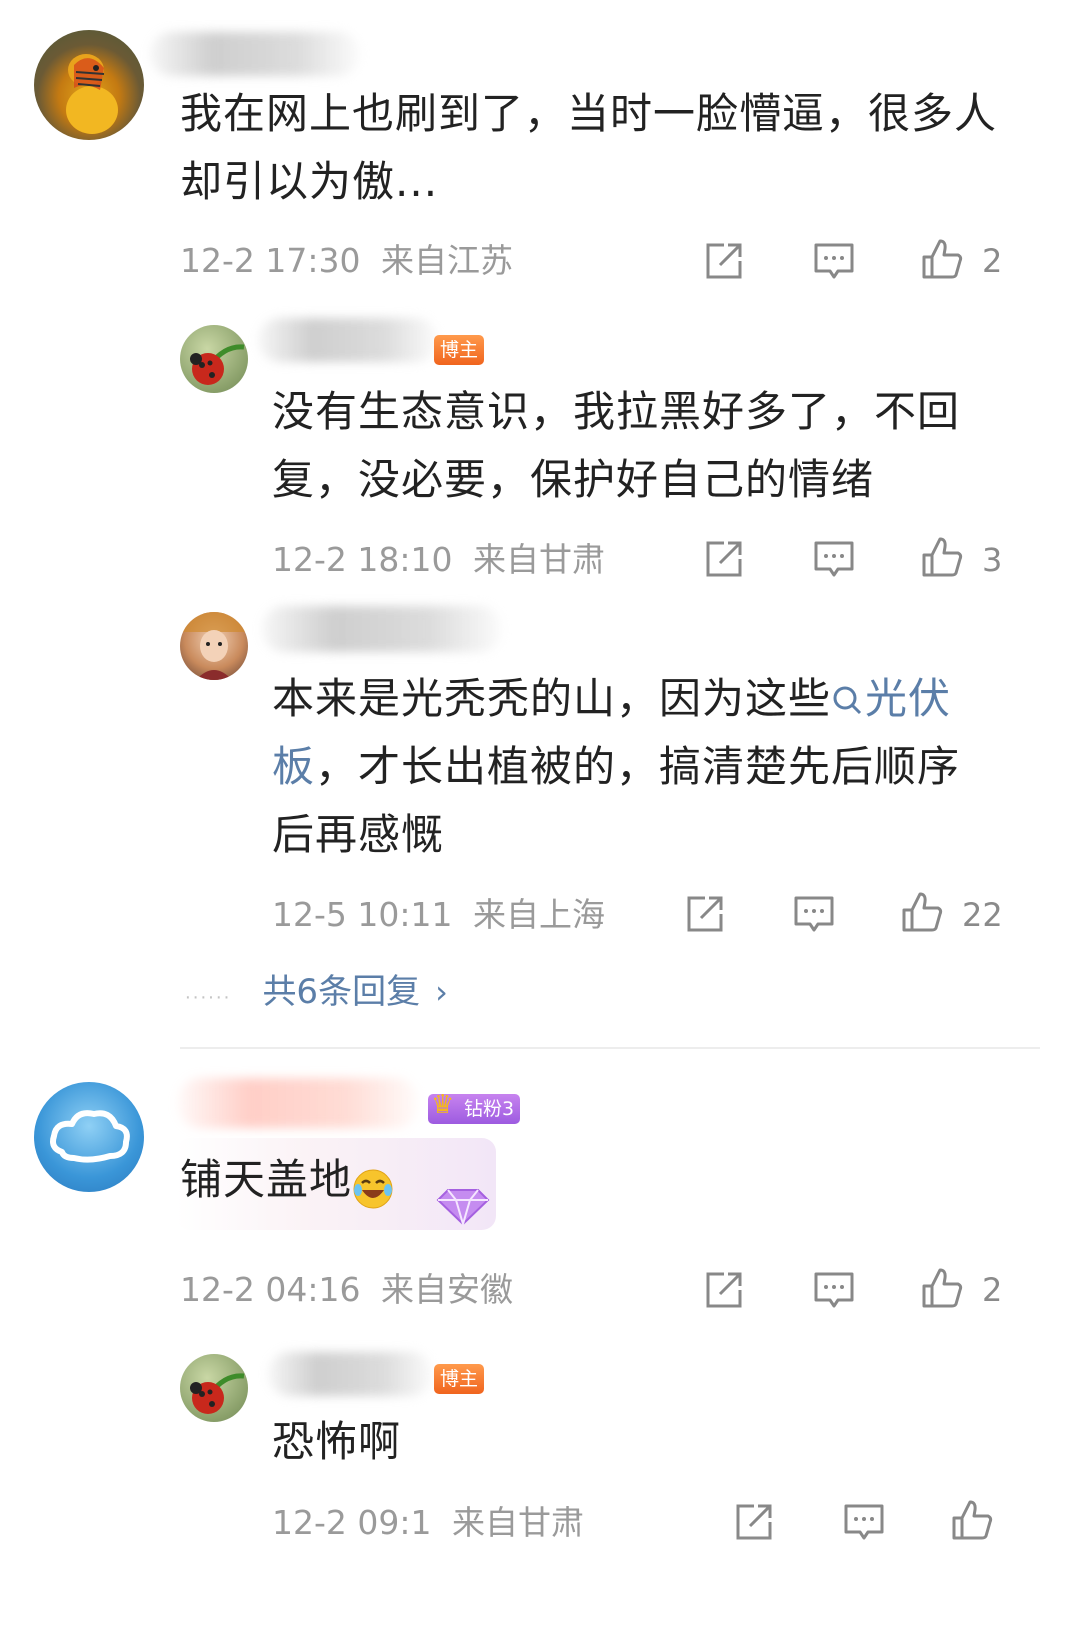 Image resolution: width=1080 pixels, height=1632 pixels. I want to click on fan-badge: ♛ 钻粉3, so click(474, 1107).